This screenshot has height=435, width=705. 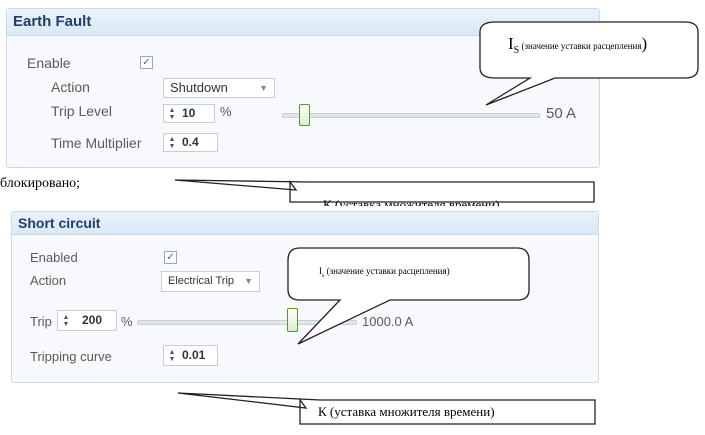 I want to click on callout-is-small-text: Is (значение уставки расцепления), so click(x=384, y=272).